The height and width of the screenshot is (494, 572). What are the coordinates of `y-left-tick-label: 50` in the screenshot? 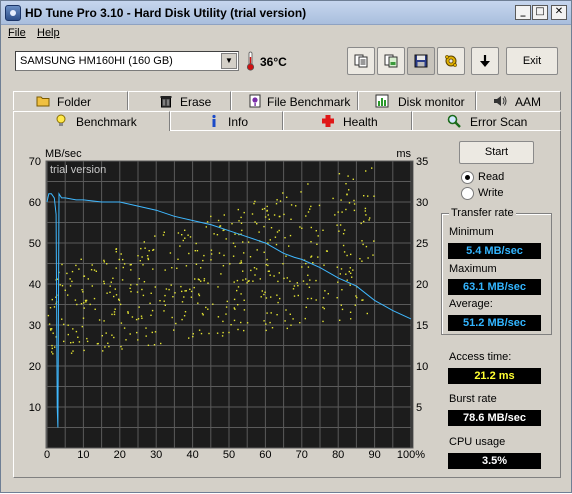 It's located at (35, 244).